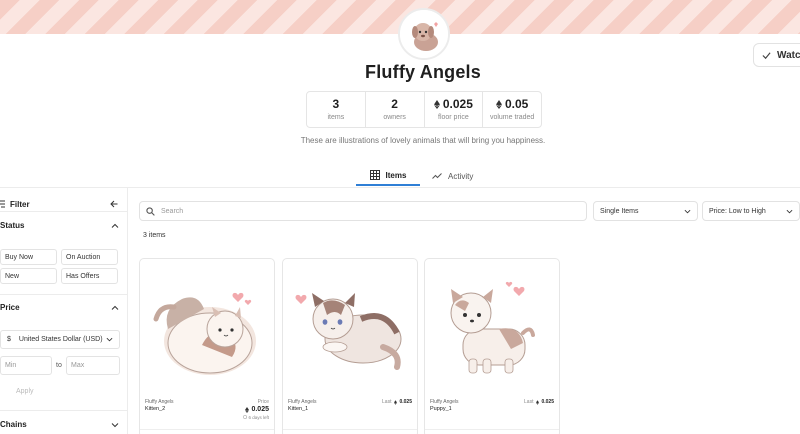 This screenshot has width=800, height=434. Describe the element at coordinates (12, 225) in the screenshot. I see `status-section-title: Status` at that location.